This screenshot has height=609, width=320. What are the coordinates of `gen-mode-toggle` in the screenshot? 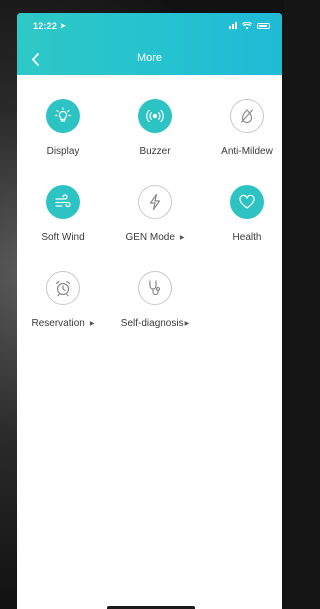 It's located at (155, 202).